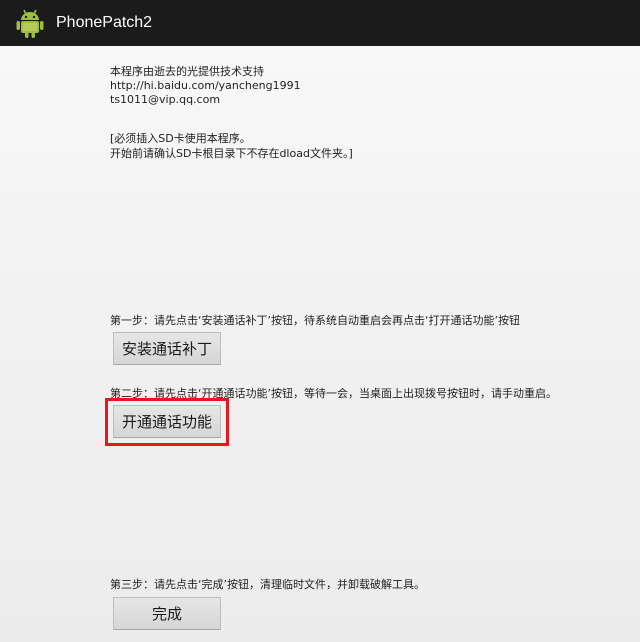  Describe the element at coordinates (180, 138) in the screenshot. I see `notice-line-1: [必须插入SD卡使用本程序。` at that location.